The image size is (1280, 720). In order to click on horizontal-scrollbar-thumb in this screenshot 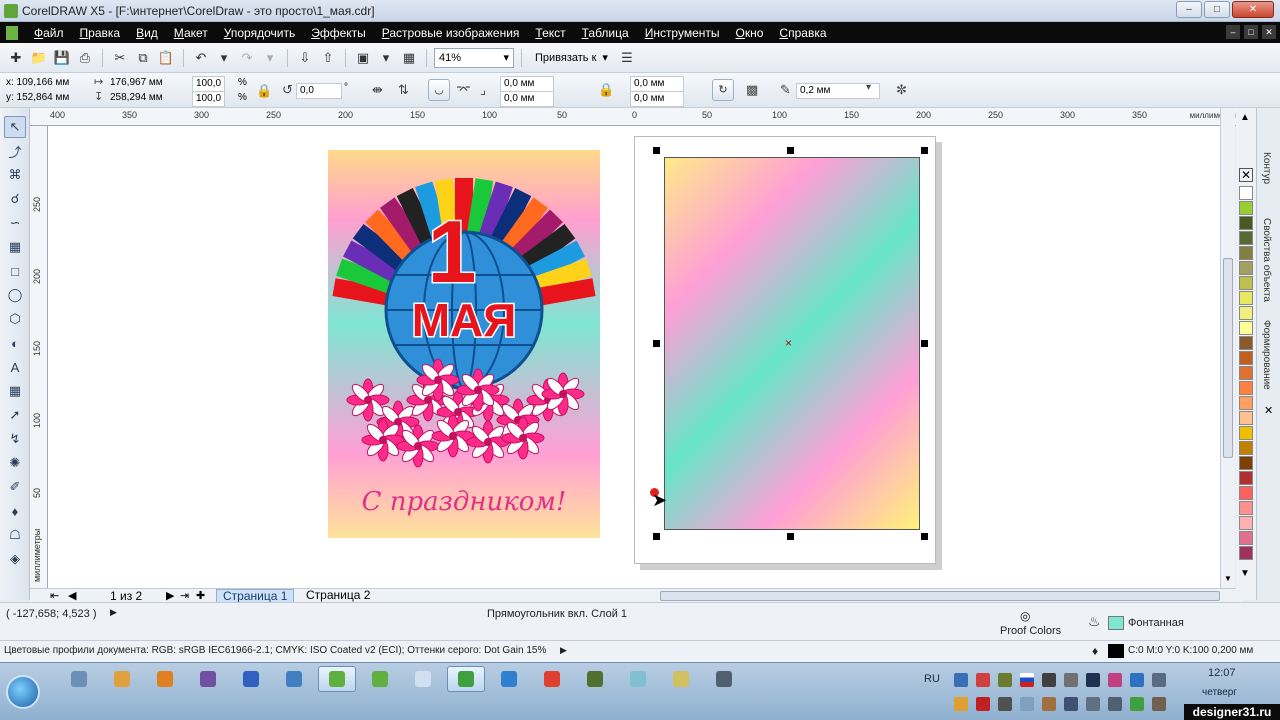, I will do `click(940, 596)`.